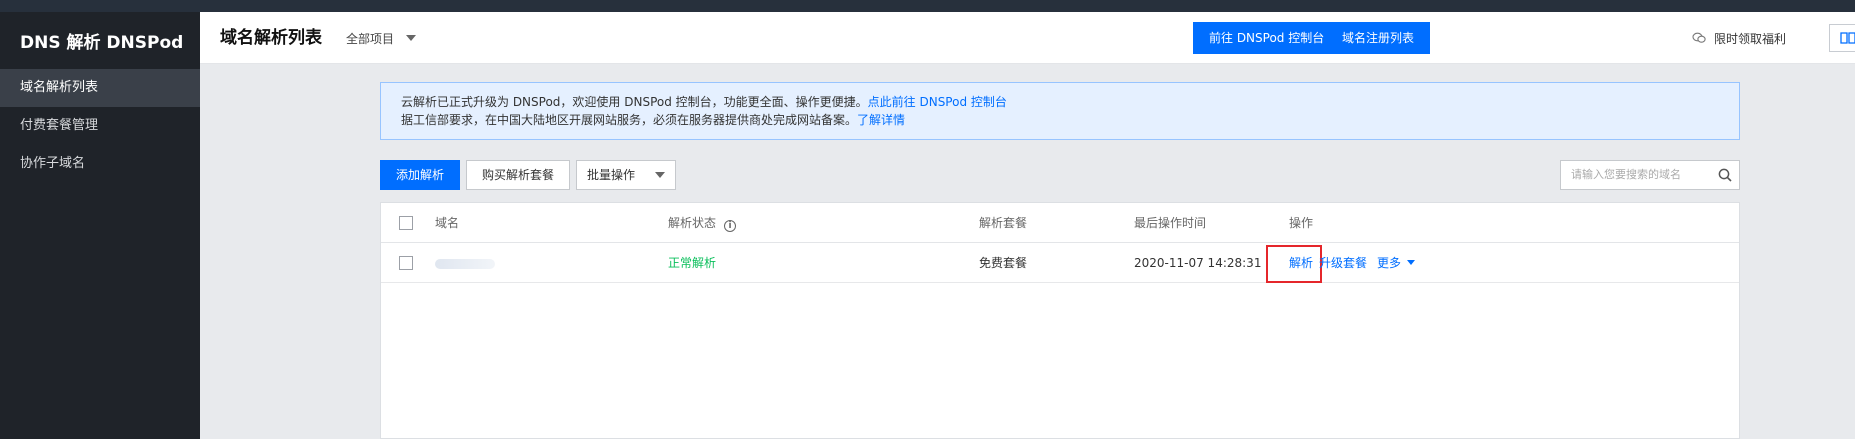  Describe the element at coordinates (100, 164) in the screenshot. I see `sidebar-item-collab-subdomain: 协作子域名` at that location.